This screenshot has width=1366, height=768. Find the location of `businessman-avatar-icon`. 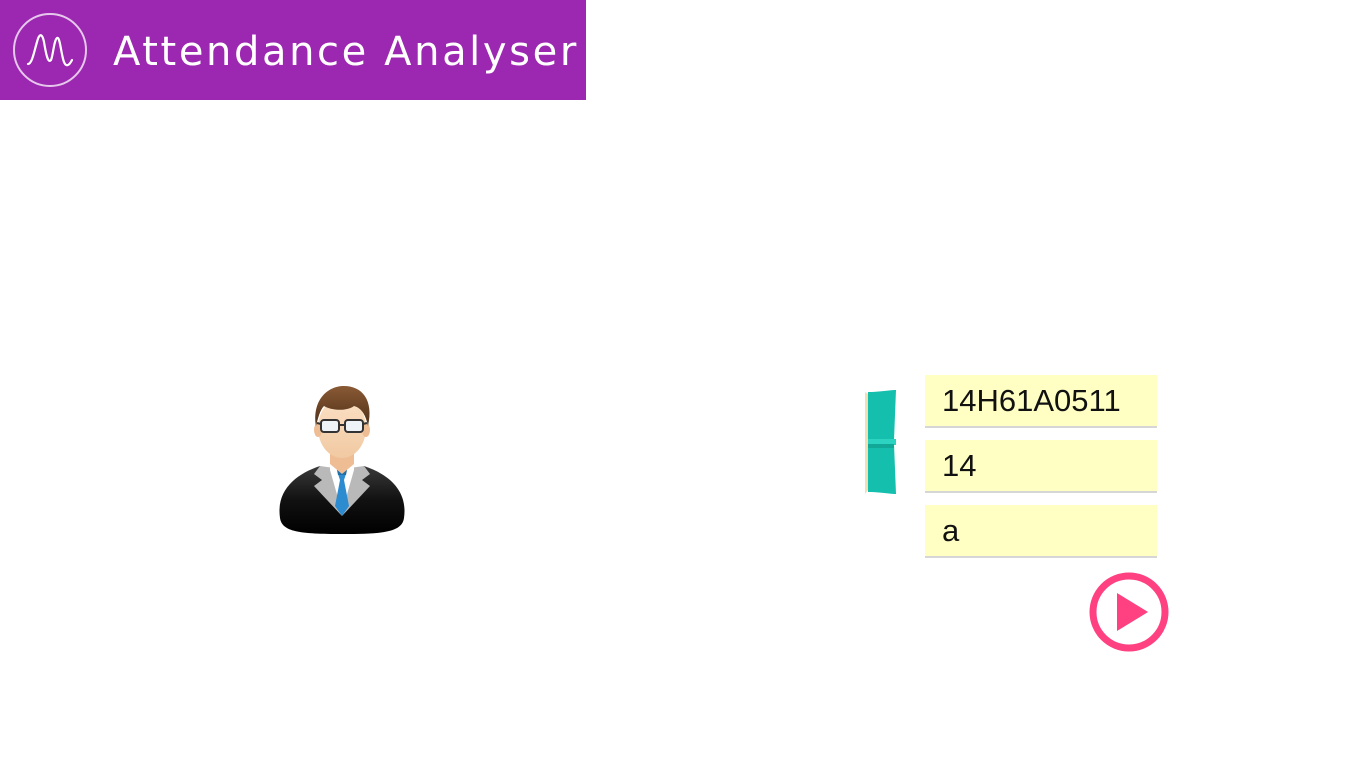

businessman-avatar-icon is located at coordinates (342, 460).